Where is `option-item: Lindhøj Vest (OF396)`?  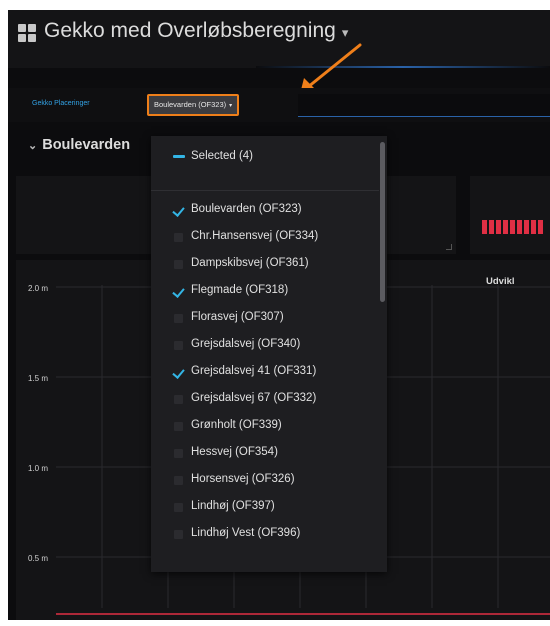
option-item: Lindhøj Vest (OF396) is located at coordinates (265, 534).